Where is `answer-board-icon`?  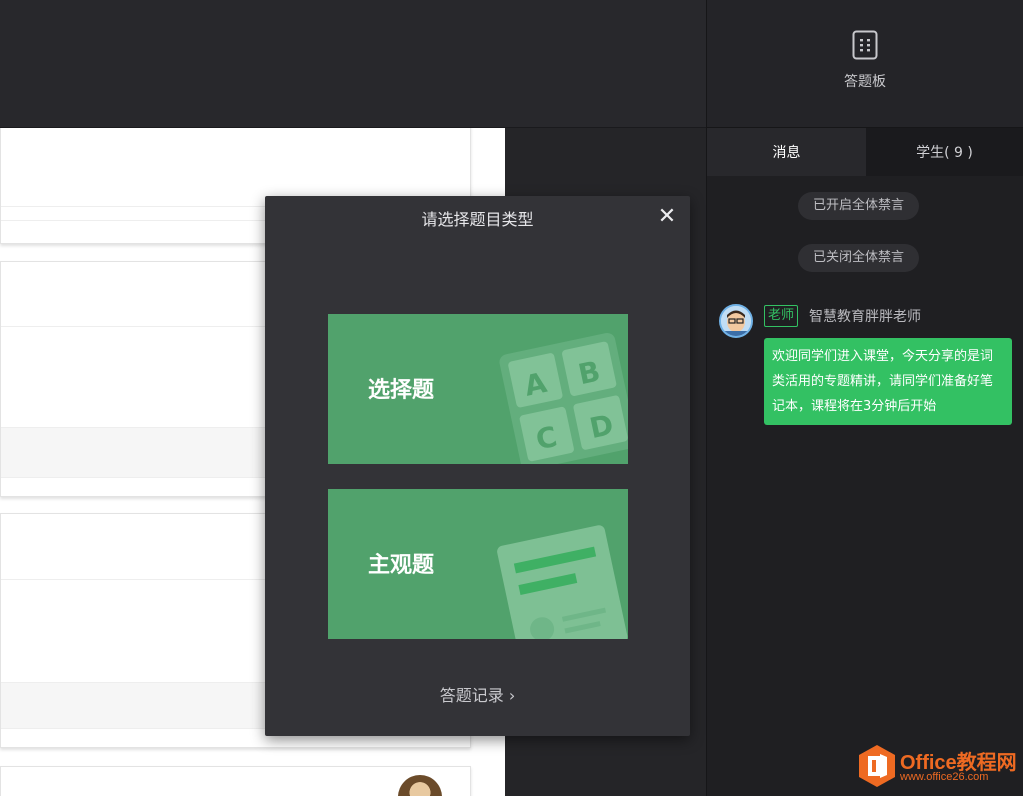
answer-board-icon is located at coordinates (865, 45).